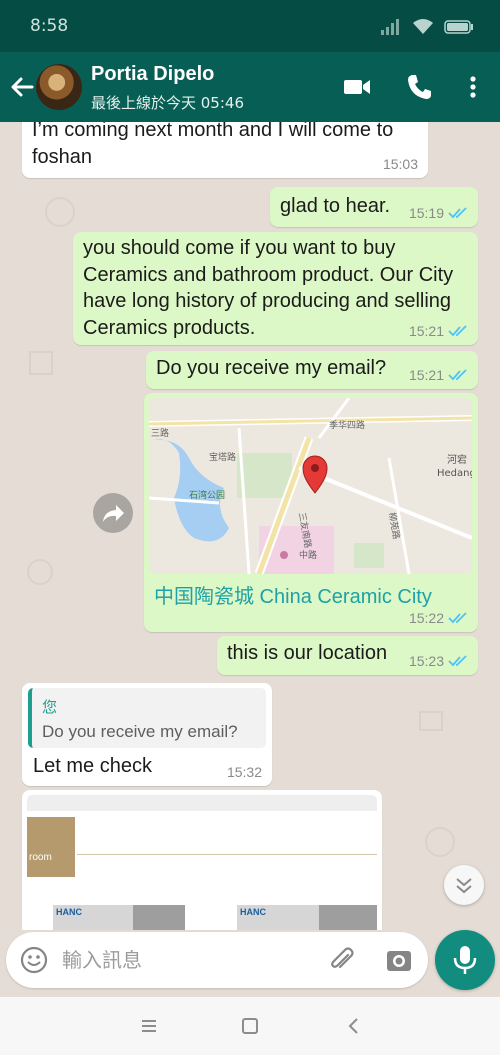 Image resolution: width=500 pixels, height=1055 pixels. I want to click on map-image: 季华四路 三路 宝塔路 石湾公园 河宕 Hedang 柳苑路 三友南路 中路, so click(310, 486).